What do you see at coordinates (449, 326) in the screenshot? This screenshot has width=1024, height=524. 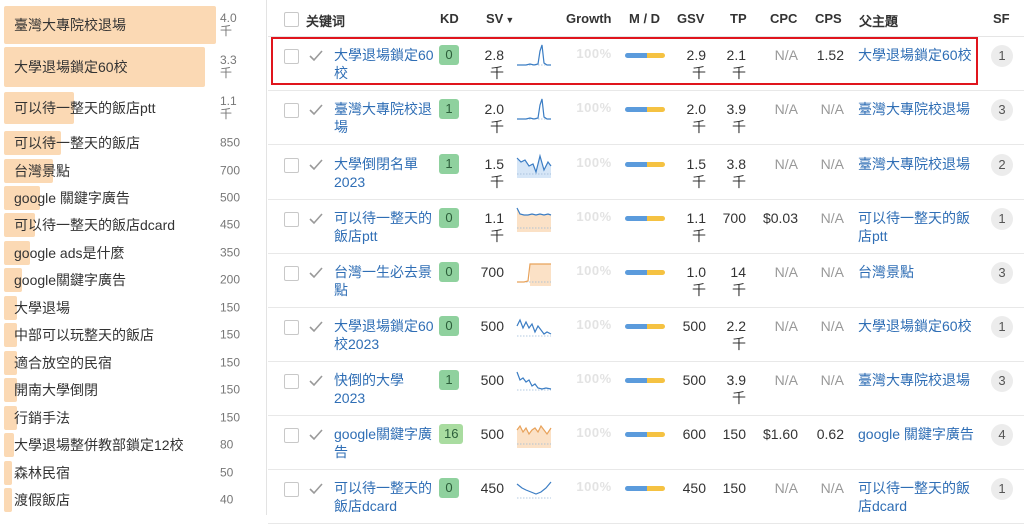 I see `kd-badge: 0` at bounding box center [449, 326].